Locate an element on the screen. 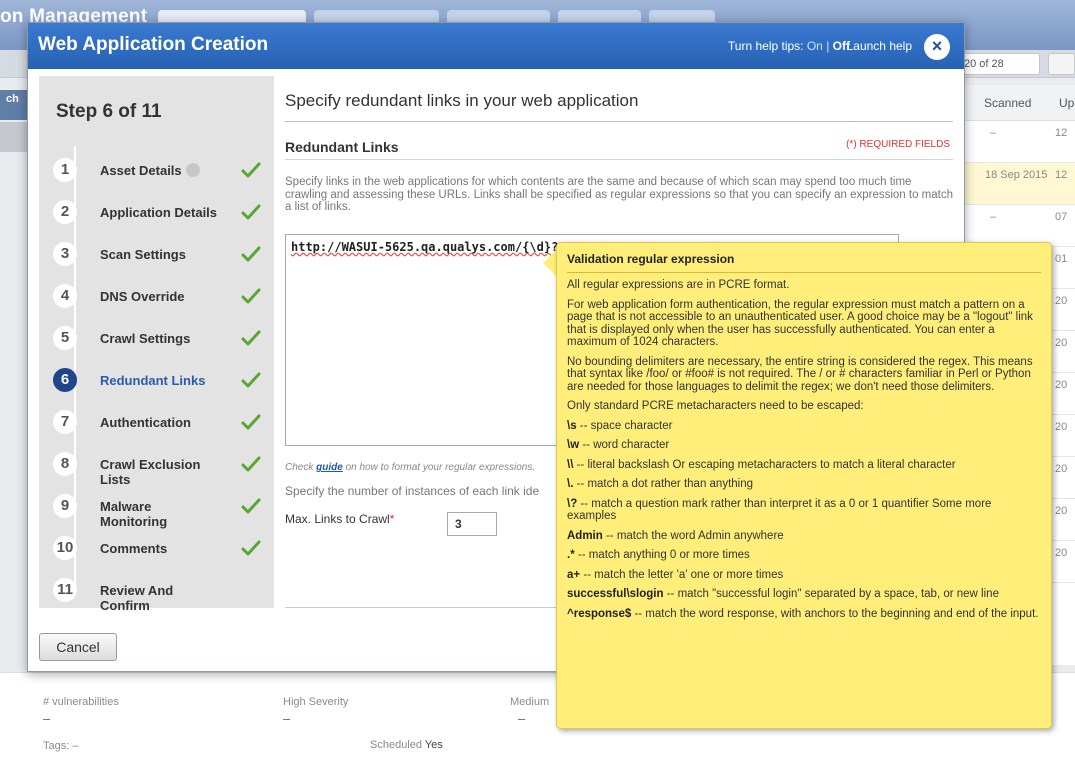  vulnerabilities-value: – is located at coordinates (47, 718).